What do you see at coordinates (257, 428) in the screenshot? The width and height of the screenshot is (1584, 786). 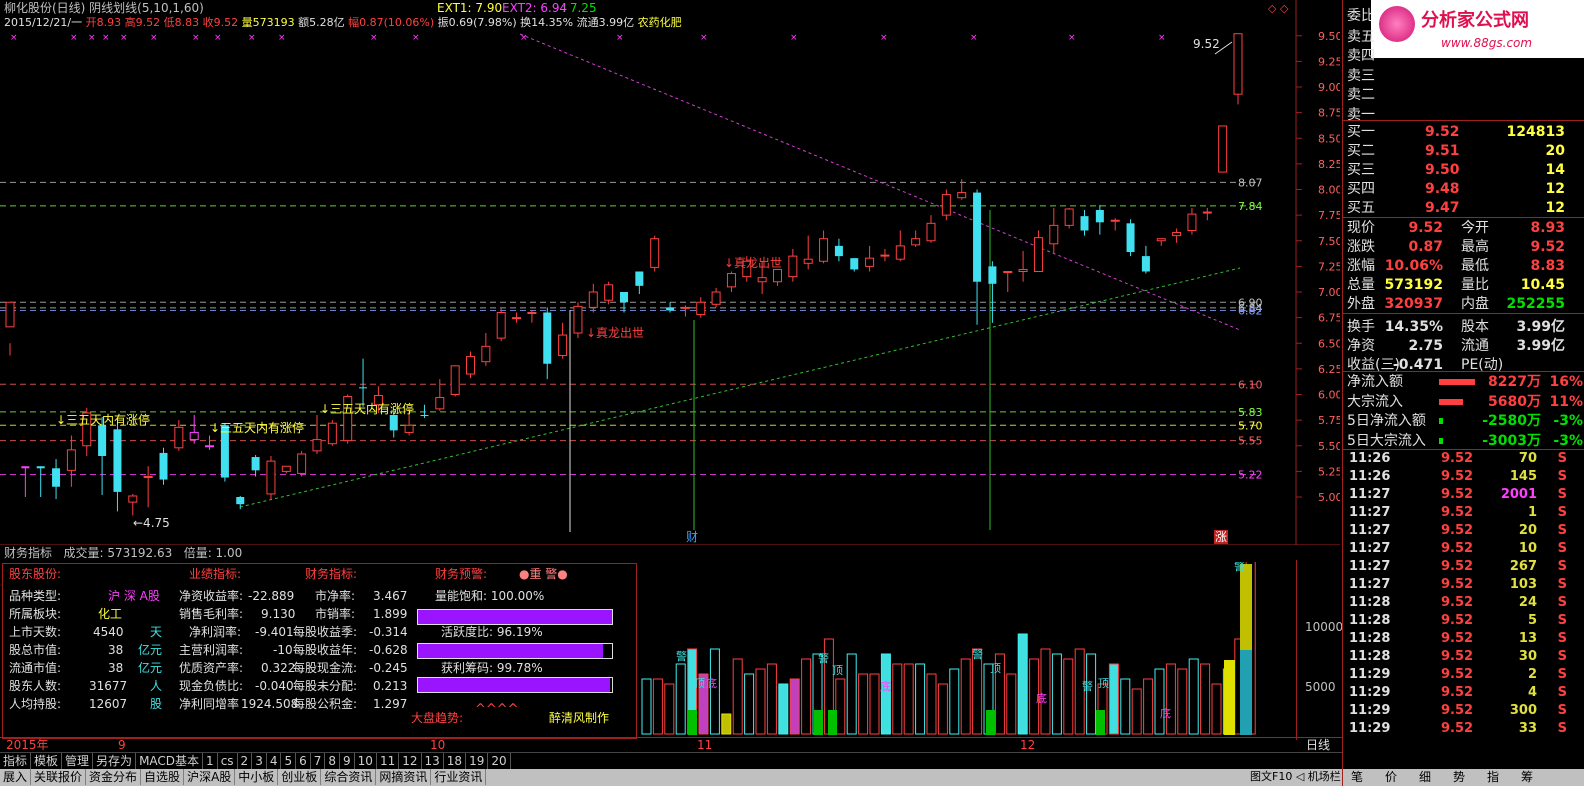 I see `annotation-sanwu-2: ↓三五天内有涨停` at bounding box center [257, 428].